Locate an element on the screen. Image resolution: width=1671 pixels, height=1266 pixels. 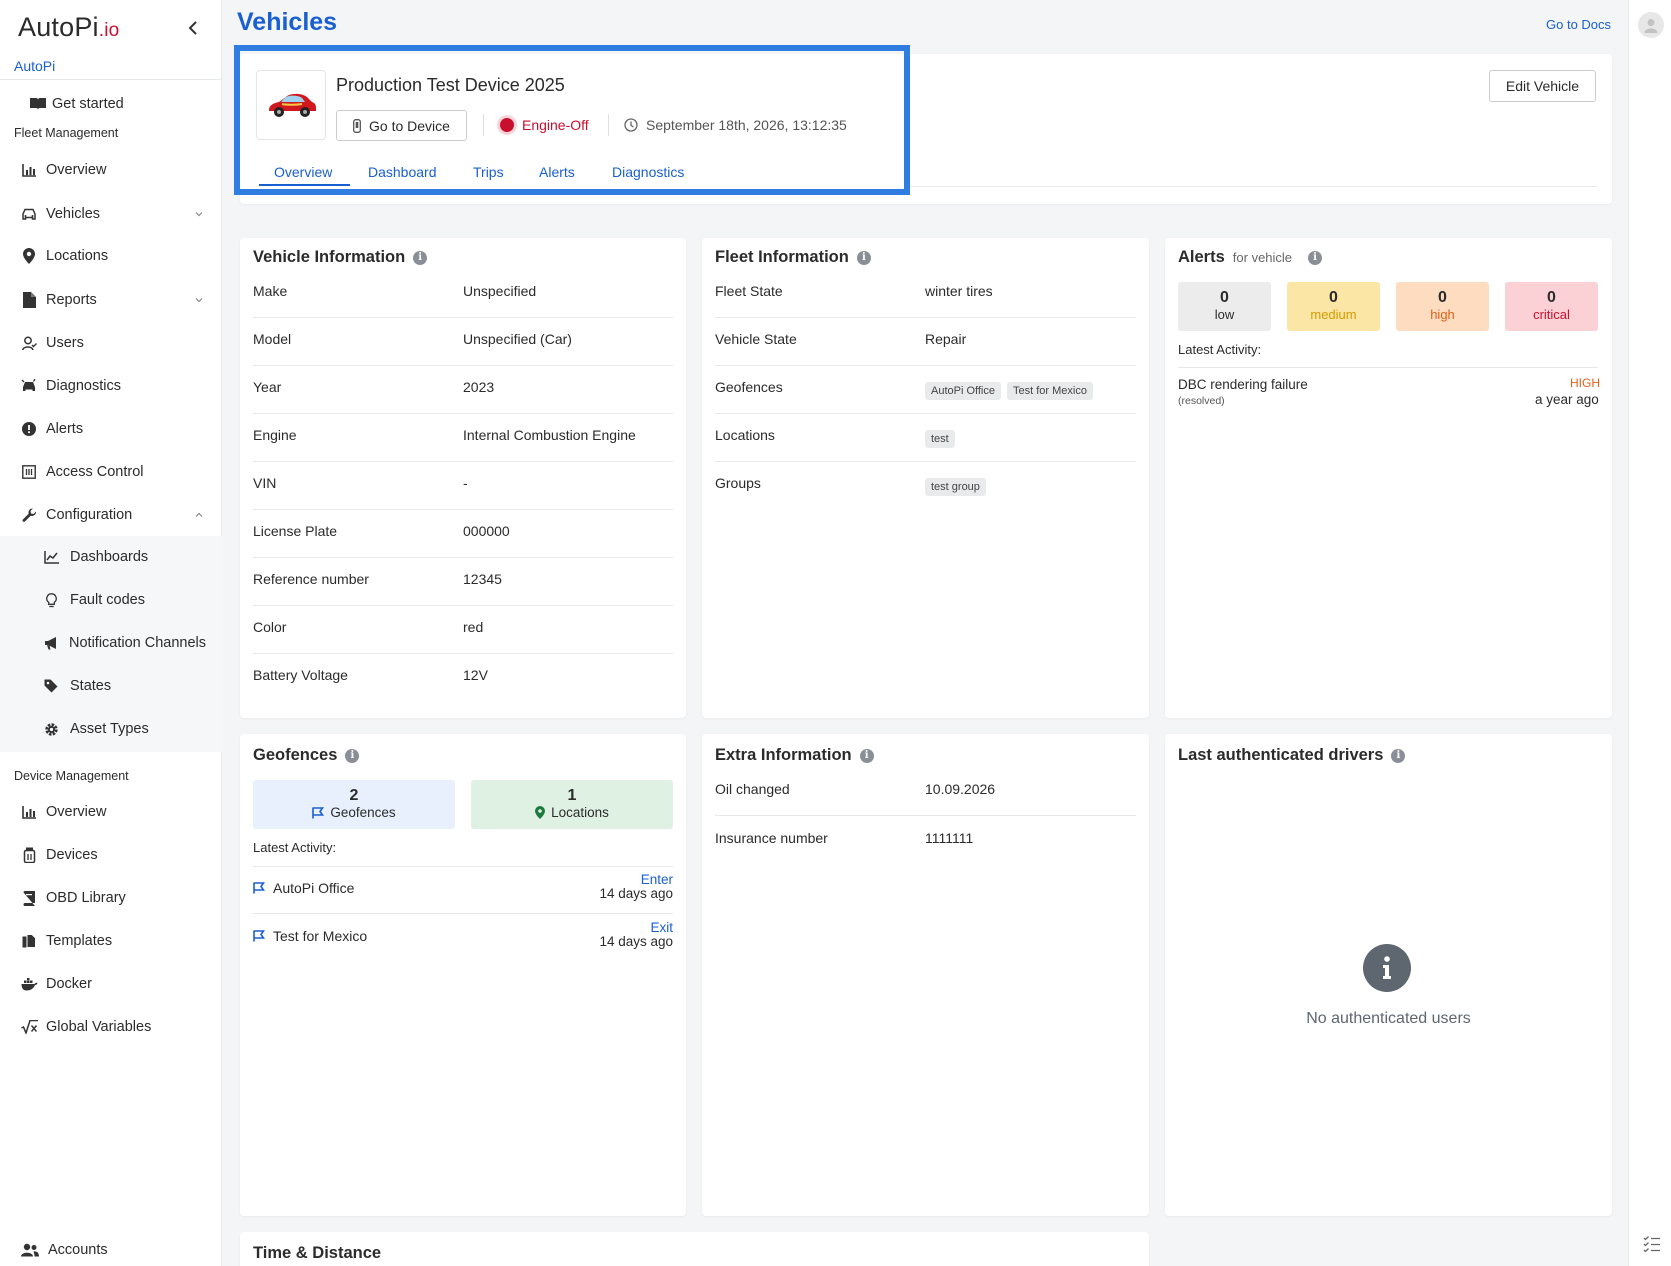
nav-global-variables: Global Variables is located at coordinates (111, 1027).